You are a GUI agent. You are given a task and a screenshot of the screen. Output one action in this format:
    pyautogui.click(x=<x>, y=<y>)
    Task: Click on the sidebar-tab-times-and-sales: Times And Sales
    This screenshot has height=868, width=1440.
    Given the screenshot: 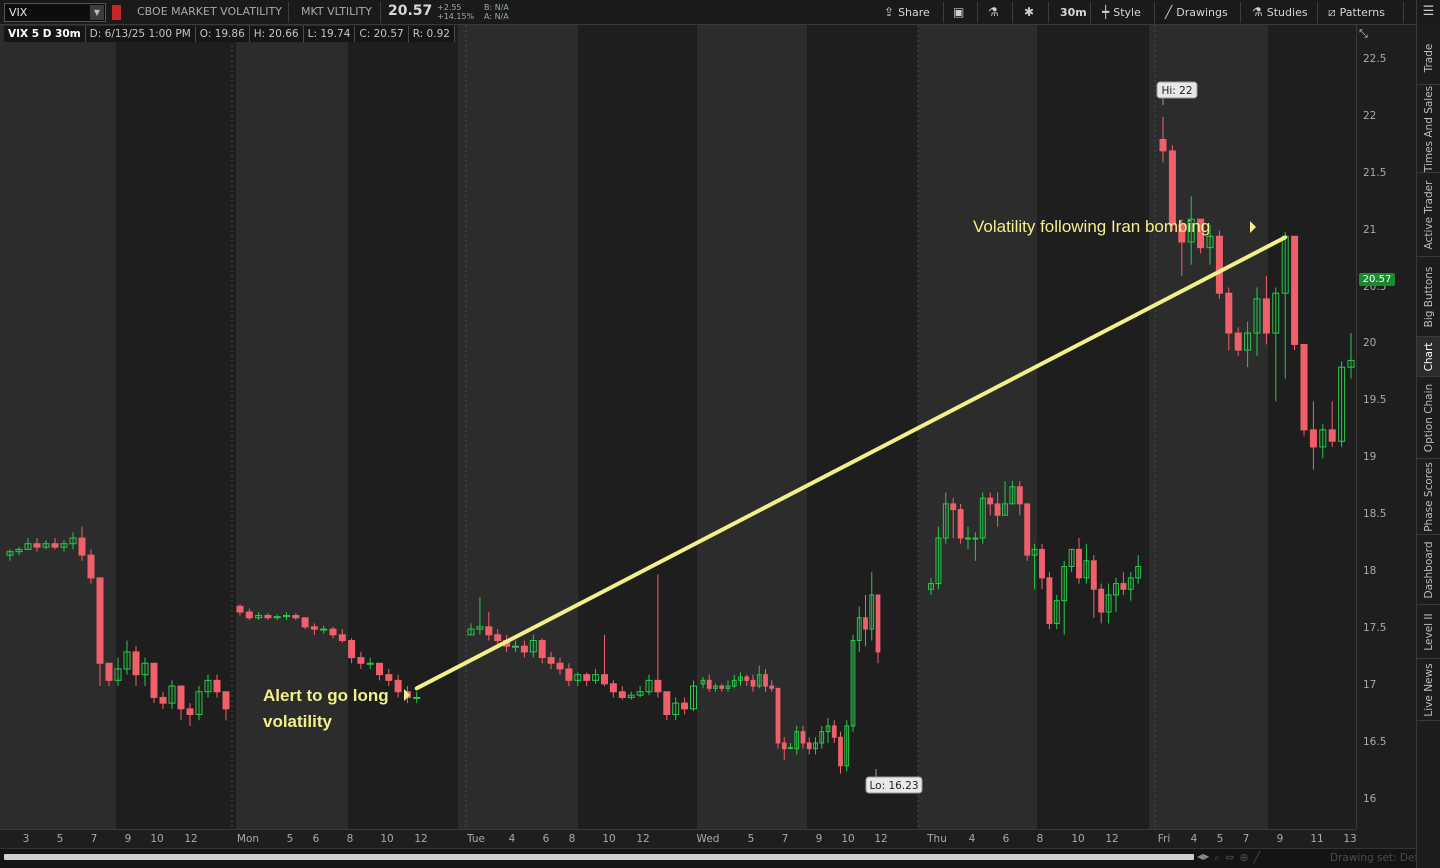 What is the action you would take?
    pyautogui.click(x=1428, y=129)
    